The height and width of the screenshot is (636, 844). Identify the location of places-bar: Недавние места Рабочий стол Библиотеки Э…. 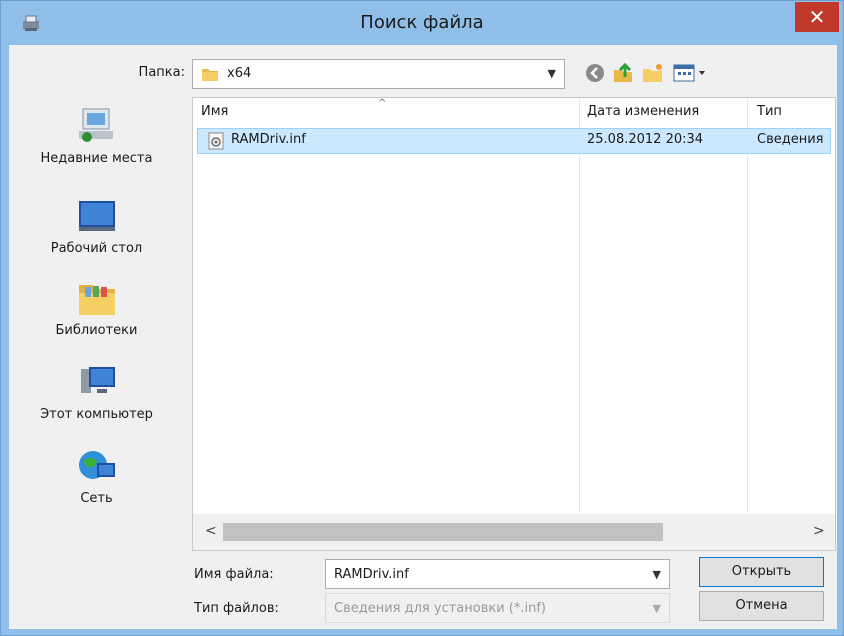
(96, 314).